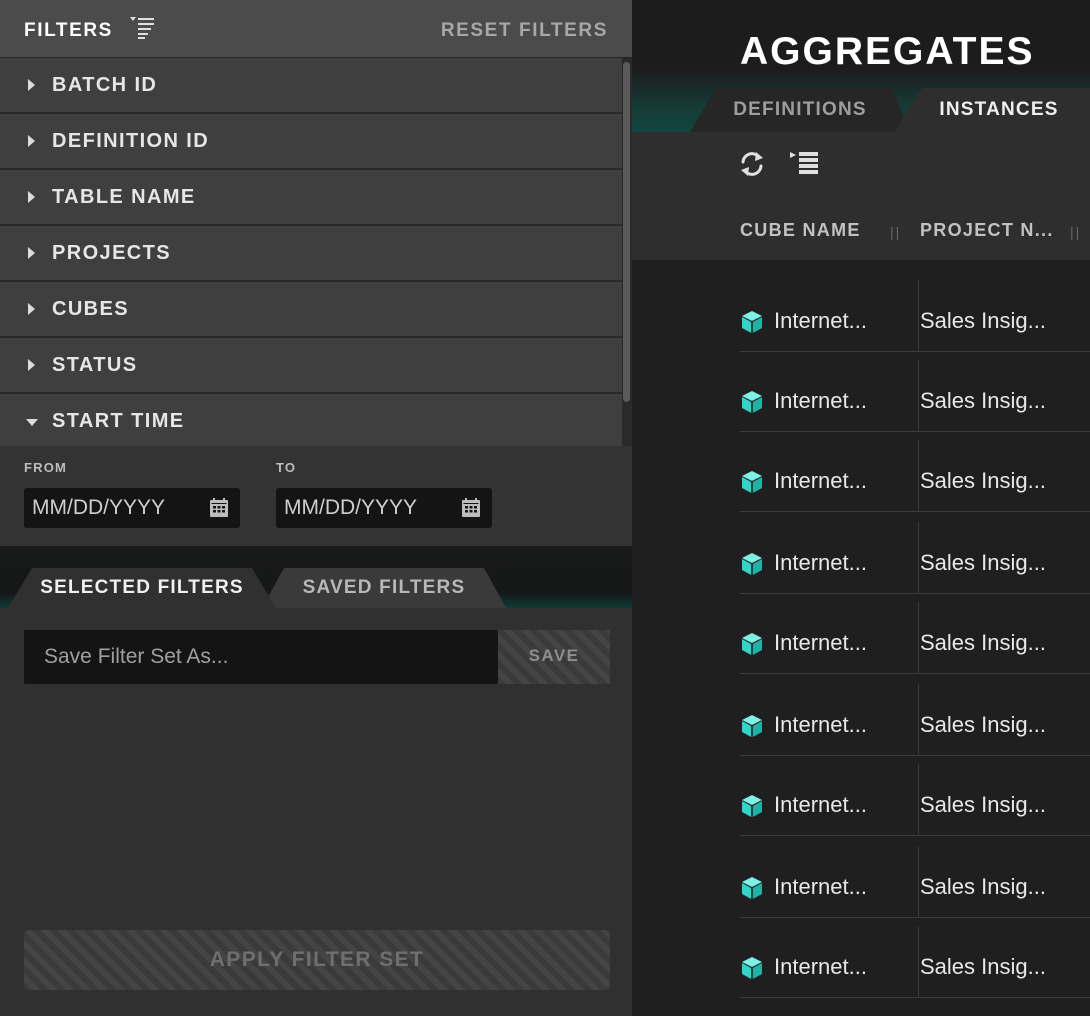 This screenshot has width=1090, height=1016. I want to click on caret-down-icon, so click(32, 422).